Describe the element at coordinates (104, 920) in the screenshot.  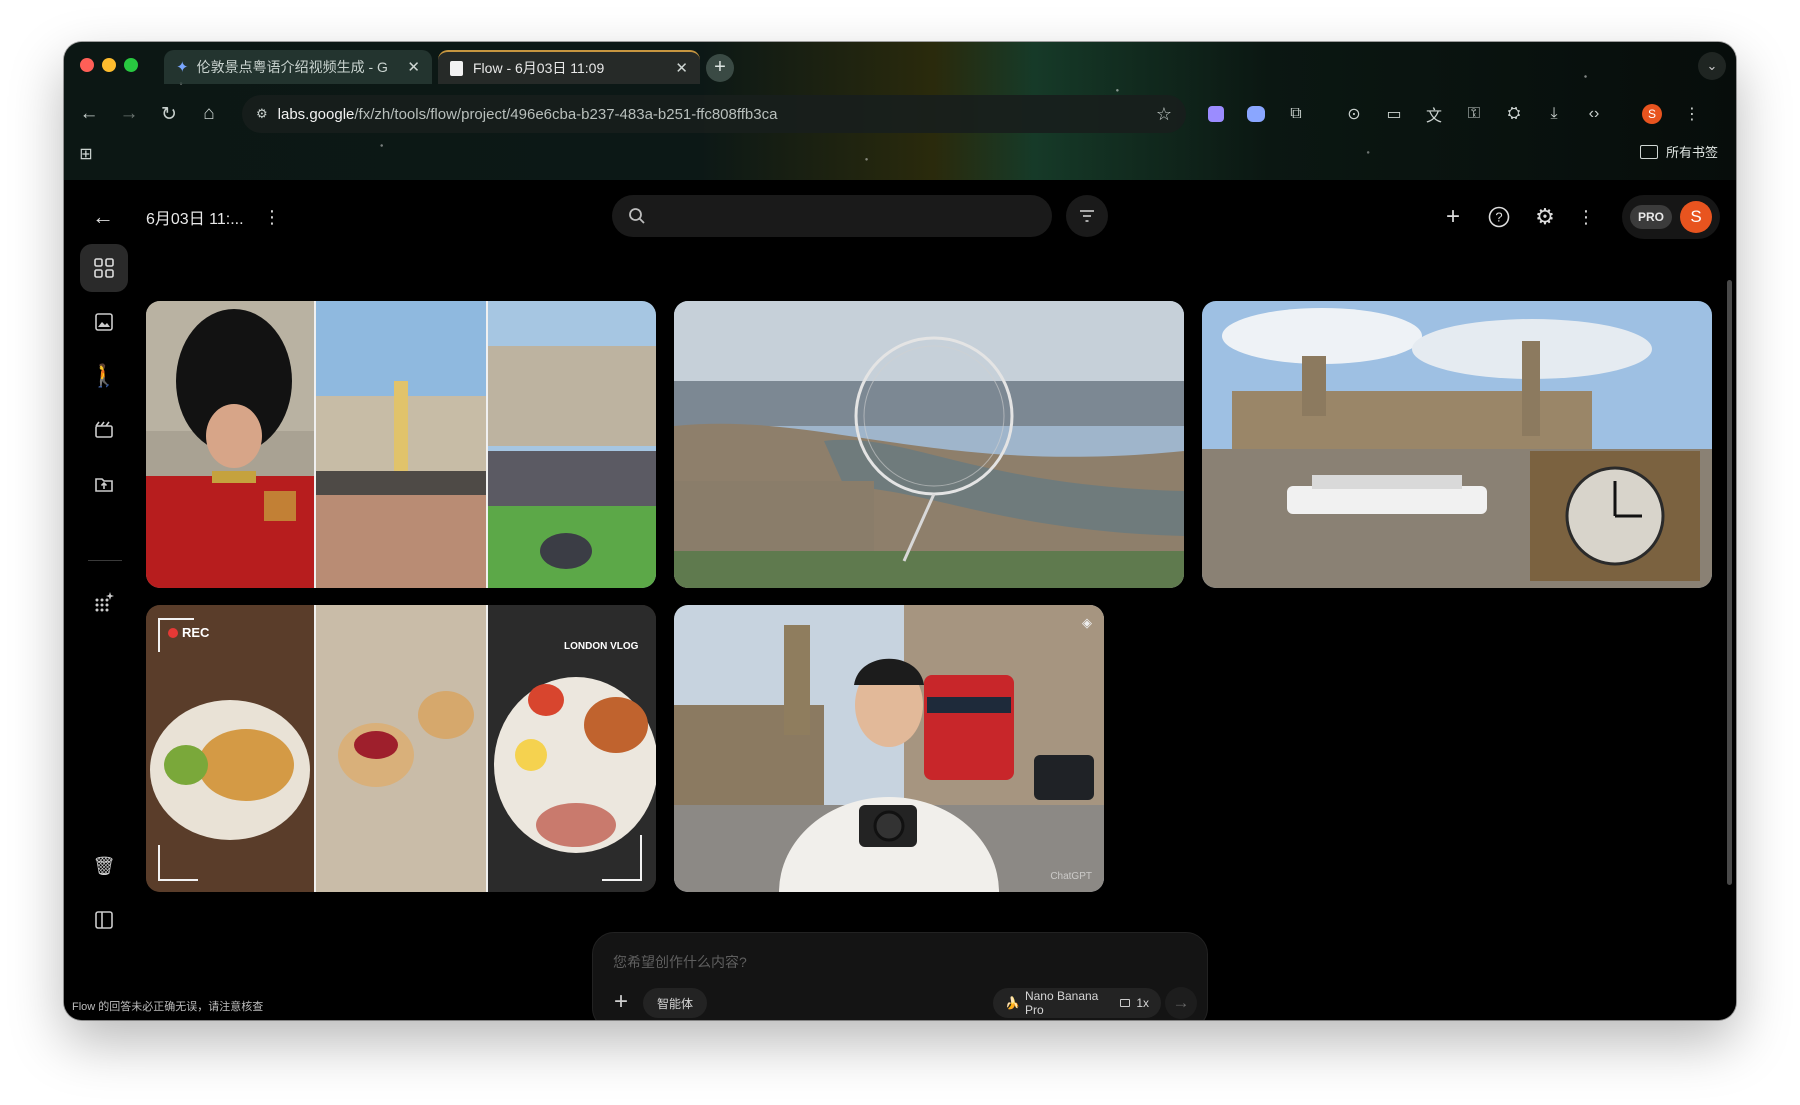
I see `panel-toggle-icon` at that location.